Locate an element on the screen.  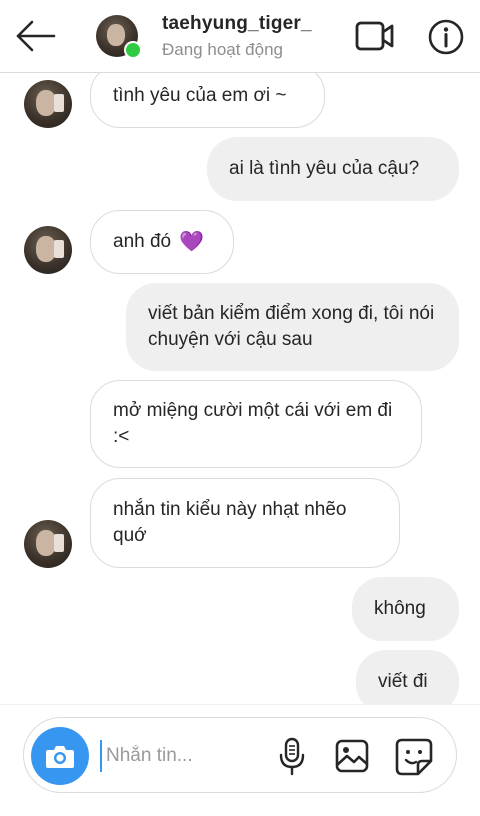
message-text: anh đó is located at coordinates (142, 241).